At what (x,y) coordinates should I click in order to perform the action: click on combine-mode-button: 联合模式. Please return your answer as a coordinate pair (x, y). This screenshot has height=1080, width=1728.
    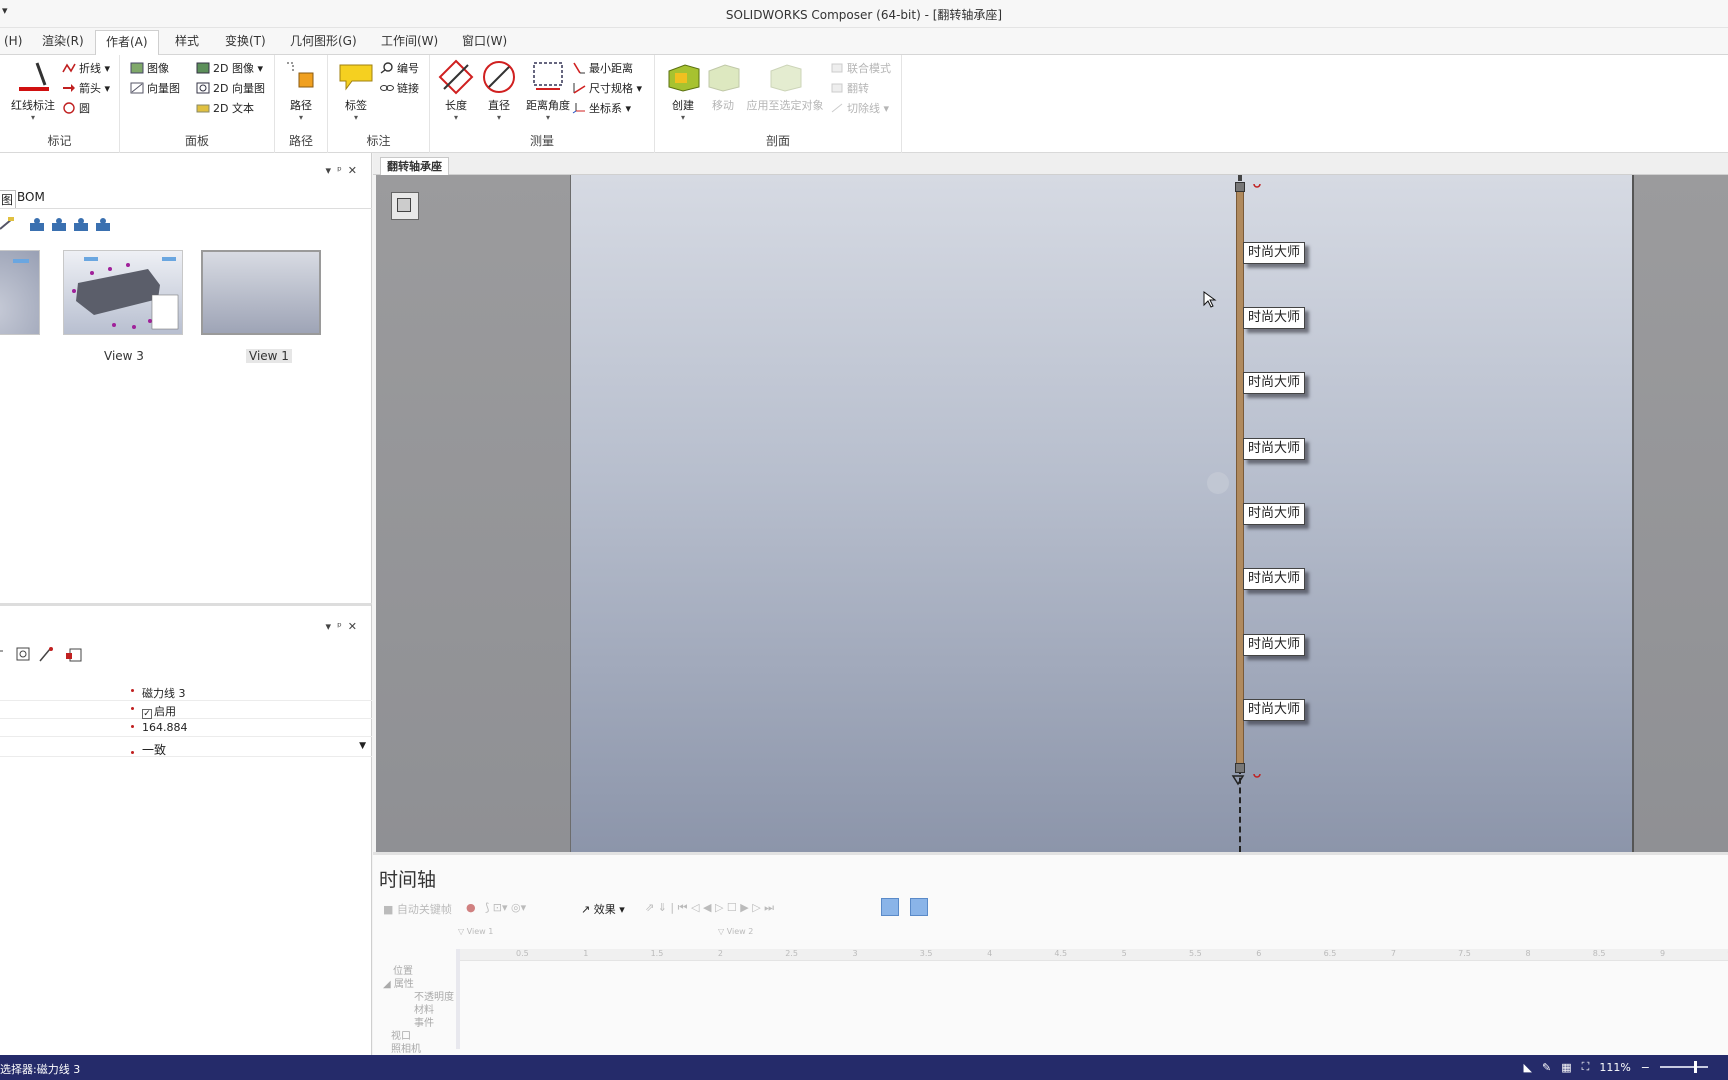
    Looking at the image, I should click on (860, 69).